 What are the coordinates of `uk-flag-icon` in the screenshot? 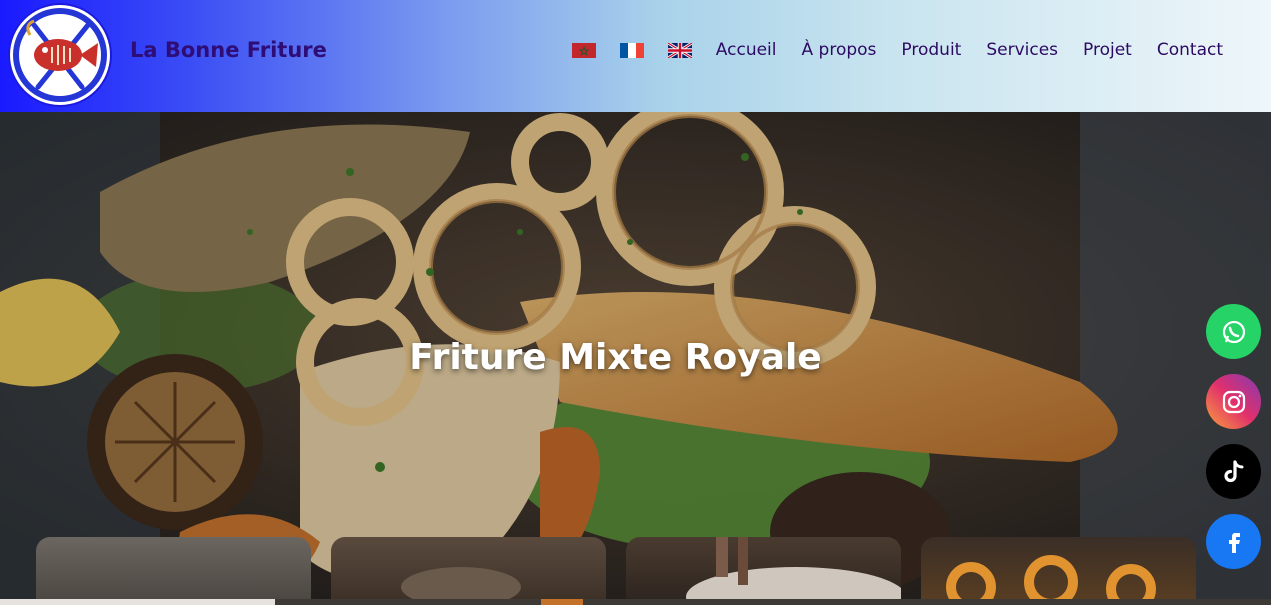 It's located at (680, 50).